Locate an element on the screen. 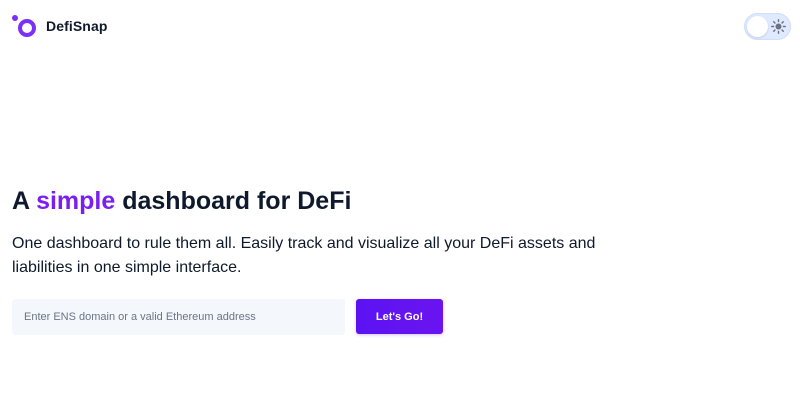 The image size is (800, 400). headline-accent: simple is located at coordinates (76, 201).